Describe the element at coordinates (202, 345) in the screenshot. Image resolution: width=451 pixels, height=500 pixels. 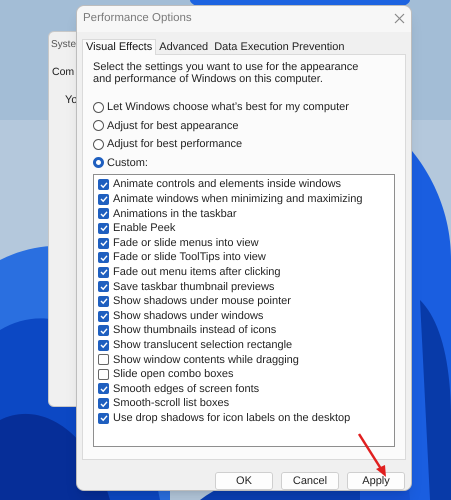
I see `checkbox-label: Show translucent selection rectangle` at that location.